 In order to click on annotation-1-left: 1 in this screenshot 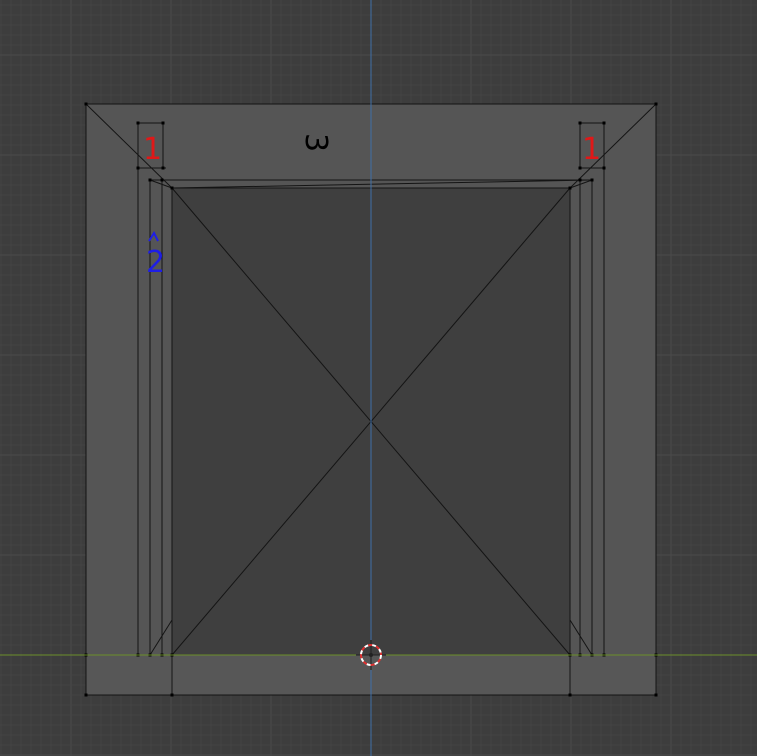, I will do `click(152, 149)`.